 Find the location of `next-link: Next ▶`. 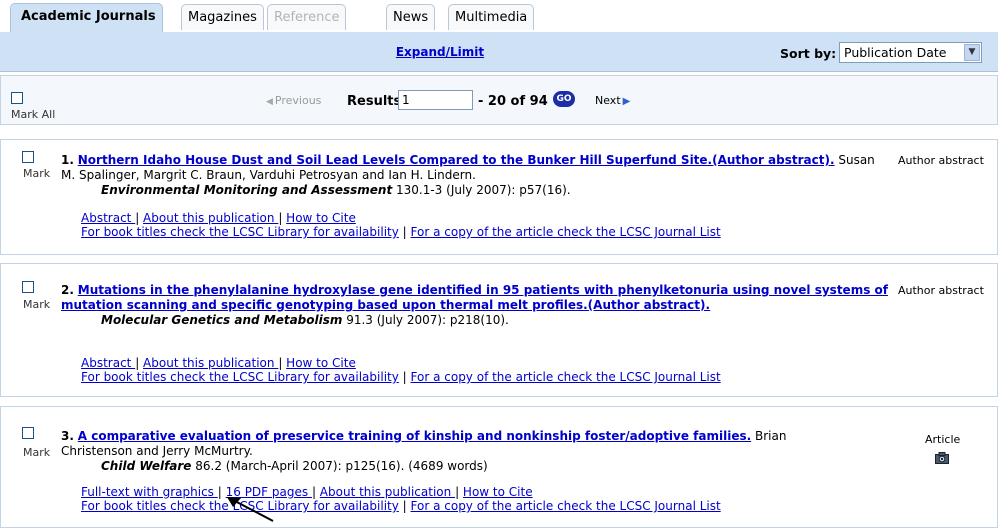

next-link: Next ▶ is located at coordinates (612, 100).